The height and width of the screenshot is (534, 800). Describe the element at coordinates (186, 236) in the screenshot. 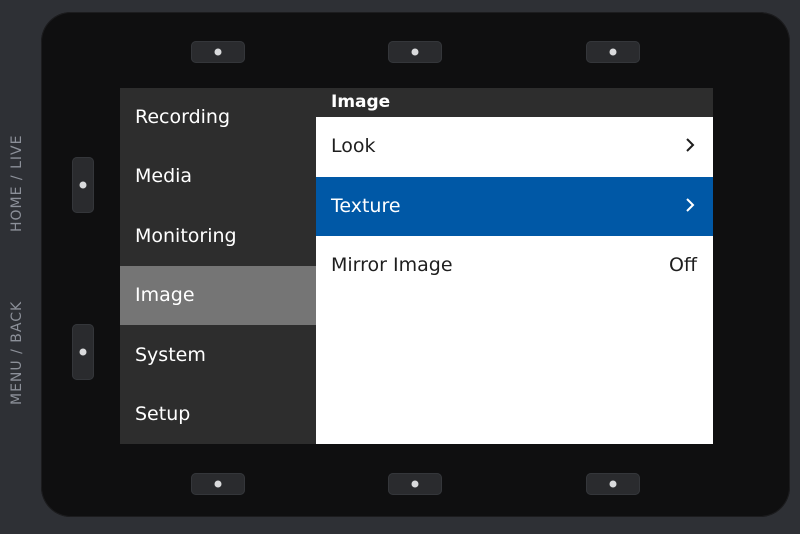

I see `menu-item-label: Monitoring` at that location.